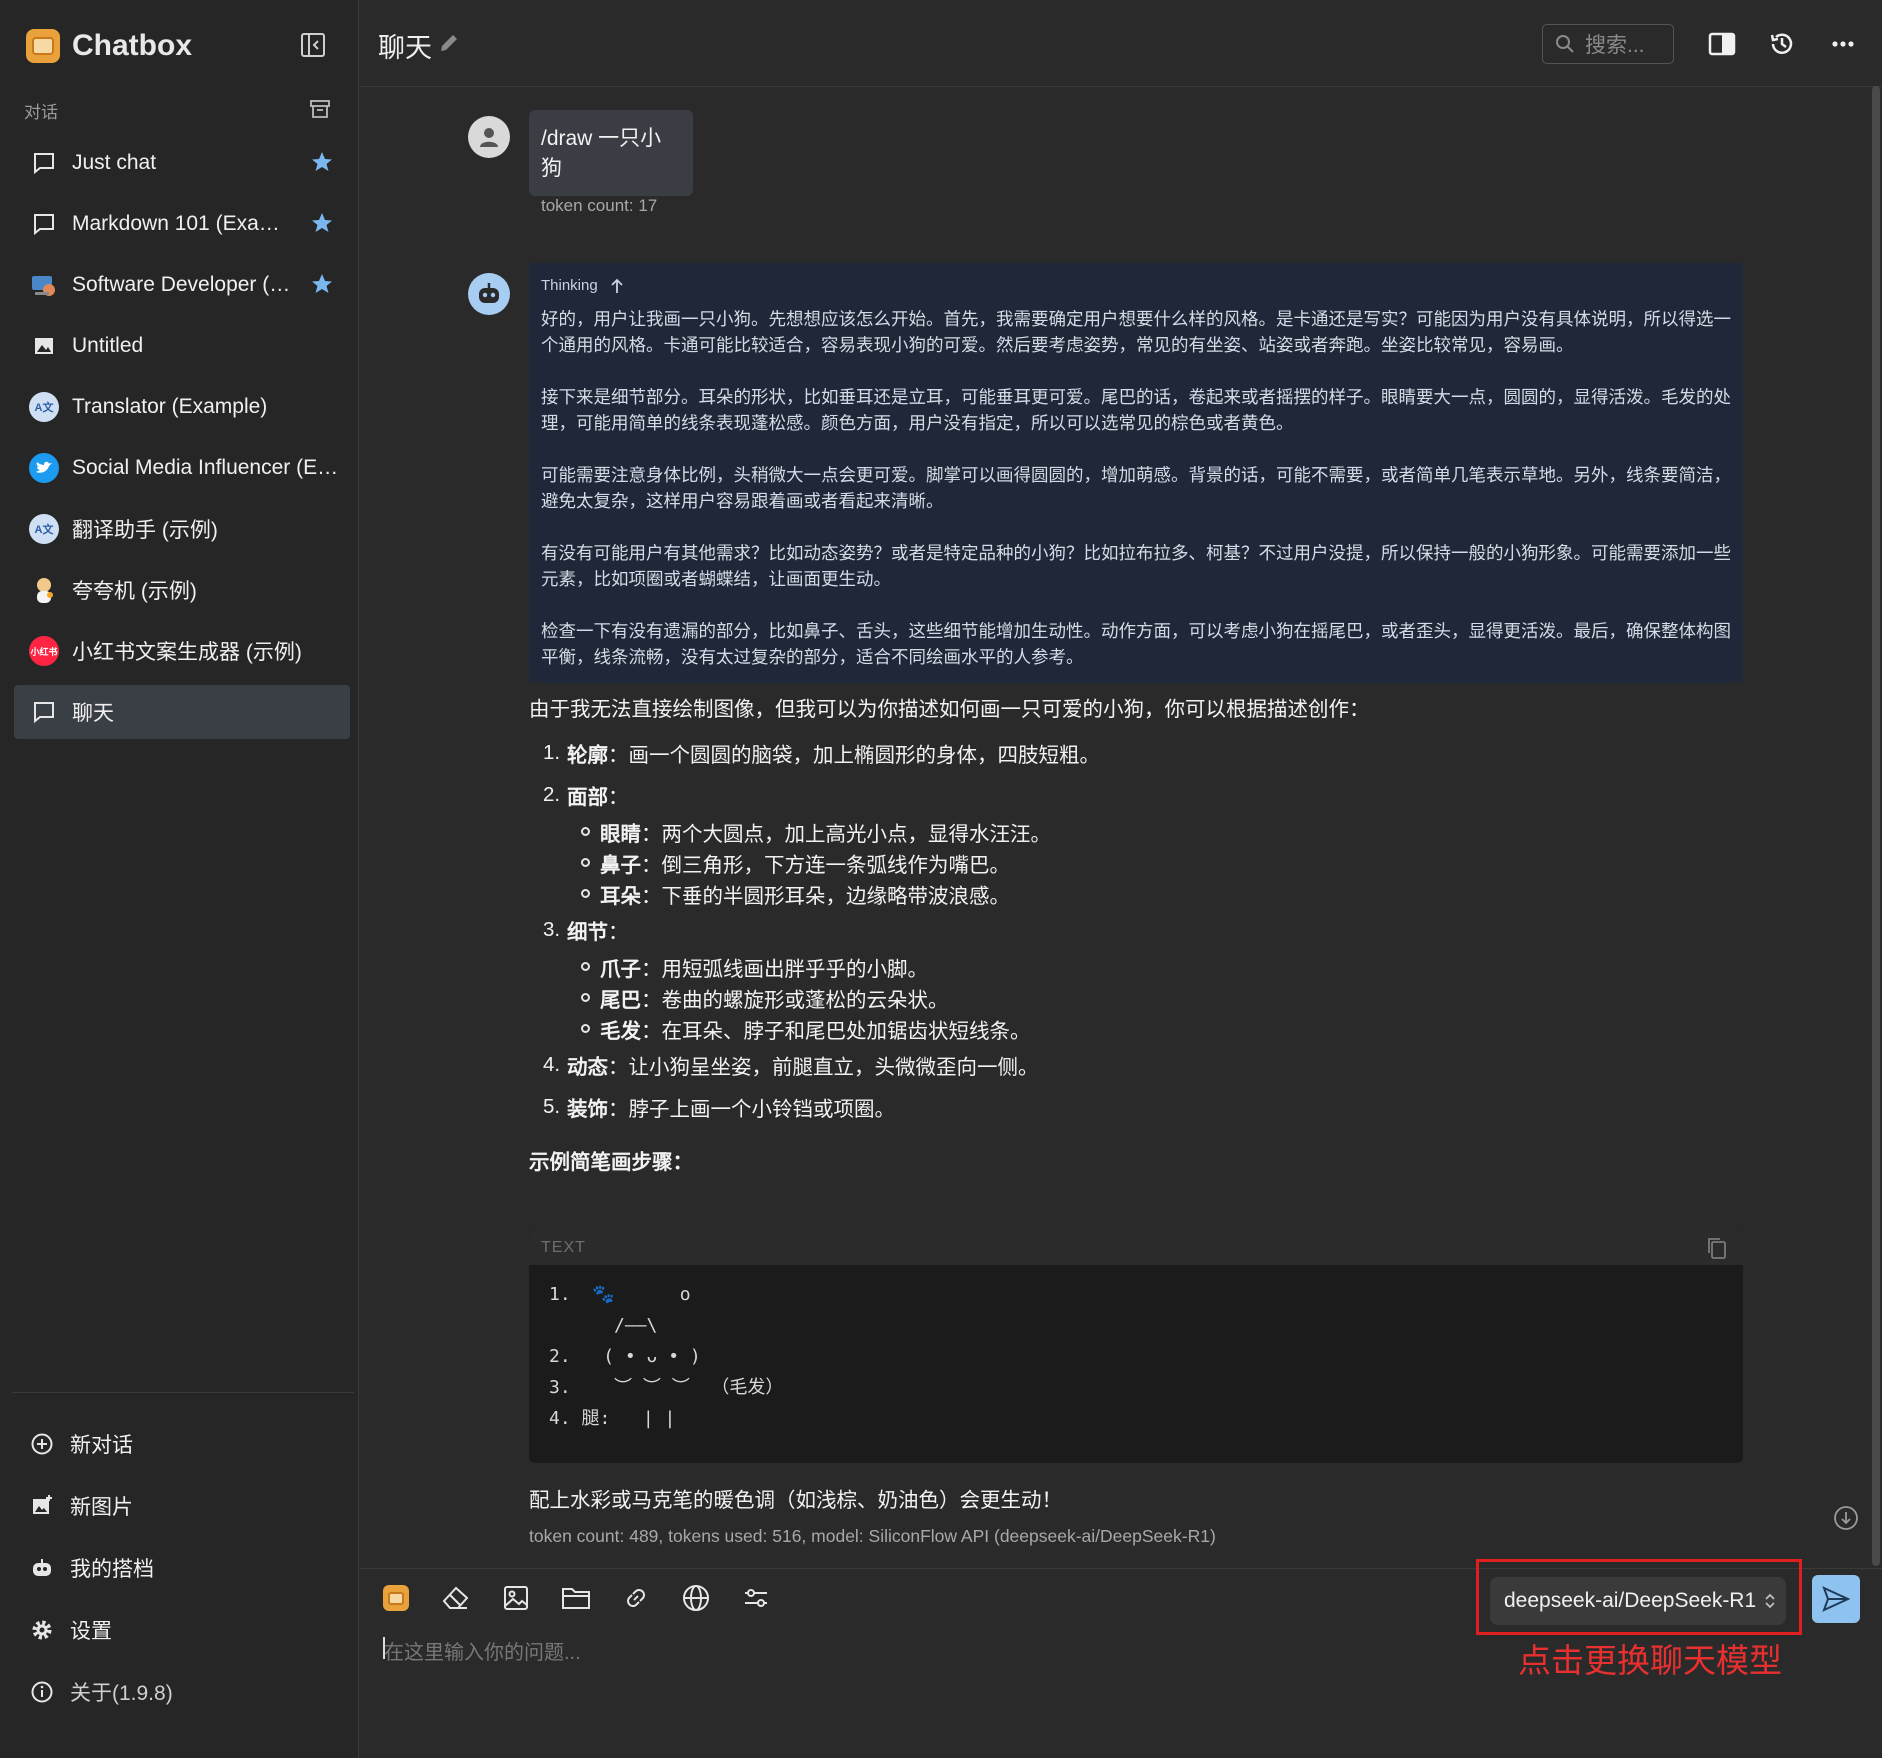 Image resolution: width=1882 pixels, height=1758 pixels. What do you see at coordinates (93, 713) in the screenshot?
I see `conversation-label: 聊天` at bounding box center [93, 713].